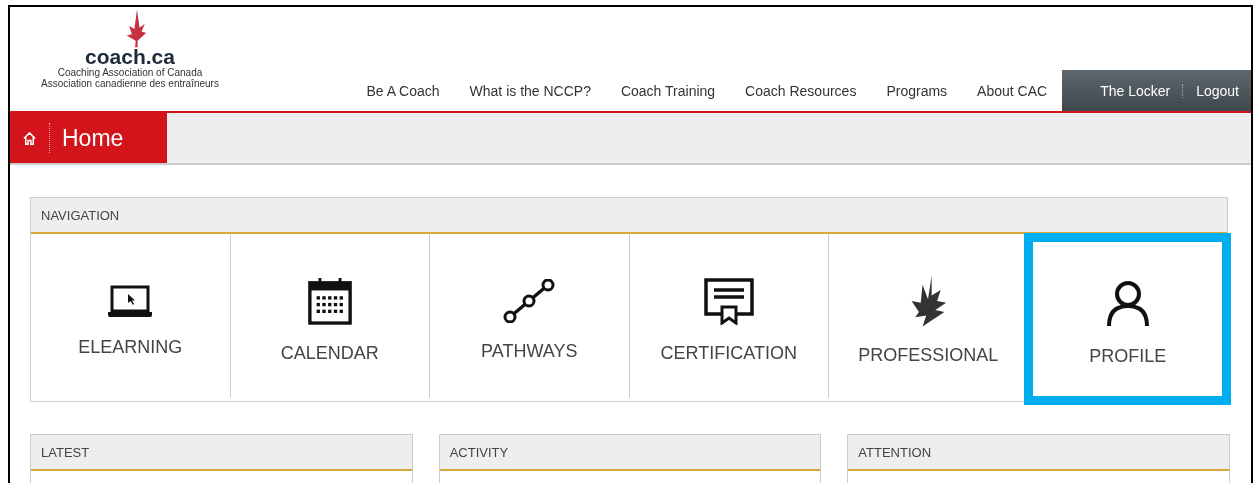  I want to click on panel-title: ATTENTION, so click(895, 452).